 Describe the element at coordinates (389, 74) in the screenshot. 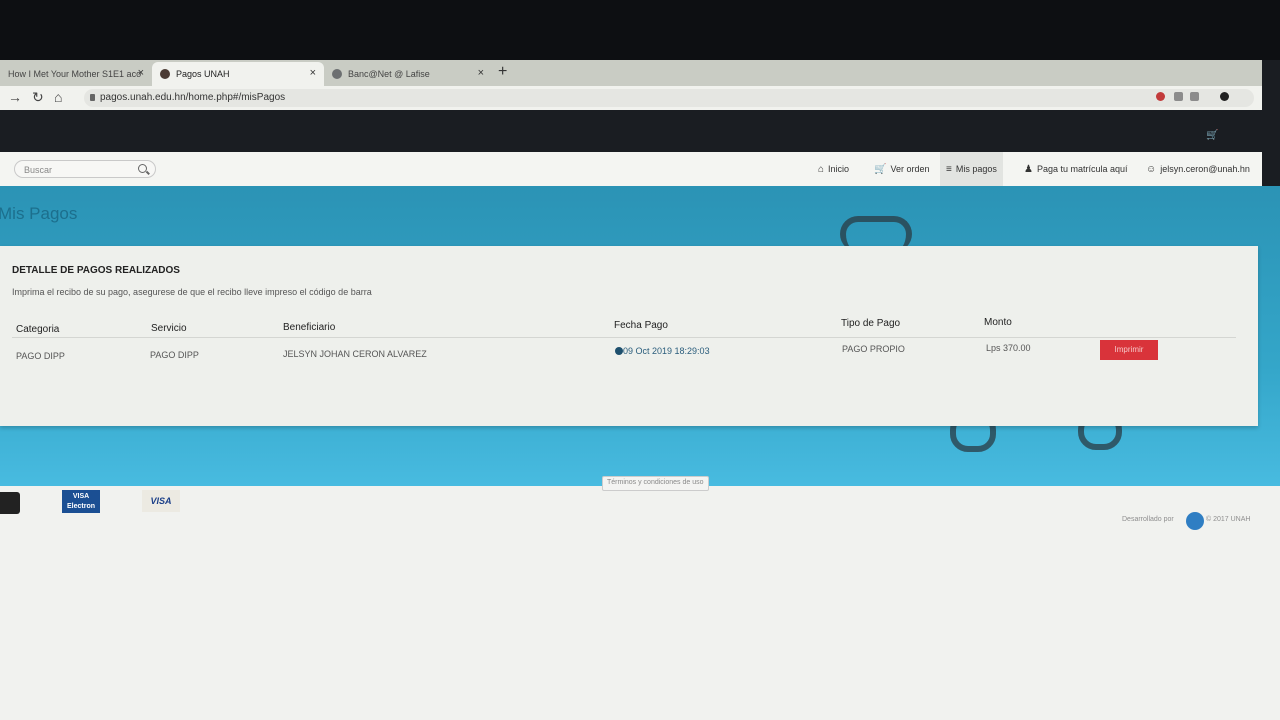

I see `tab-title: Banc@Net @ Lafise` at that location.